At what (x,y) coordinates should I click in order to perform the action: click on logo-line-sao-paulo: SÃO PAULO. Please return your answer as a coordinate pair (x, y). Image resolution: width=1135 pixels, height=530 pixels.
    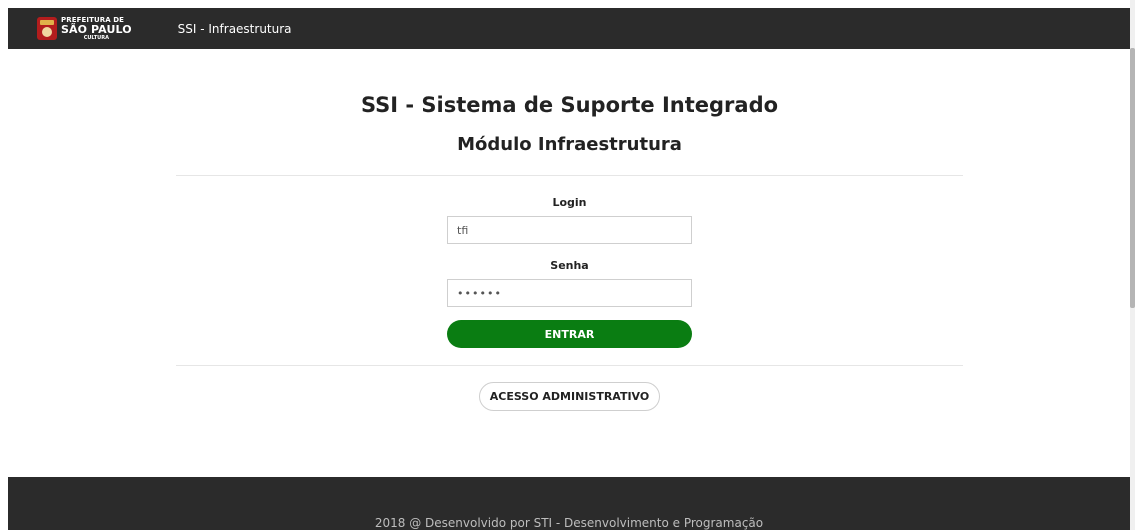
    Looking at the image, I should click on (96, 29).